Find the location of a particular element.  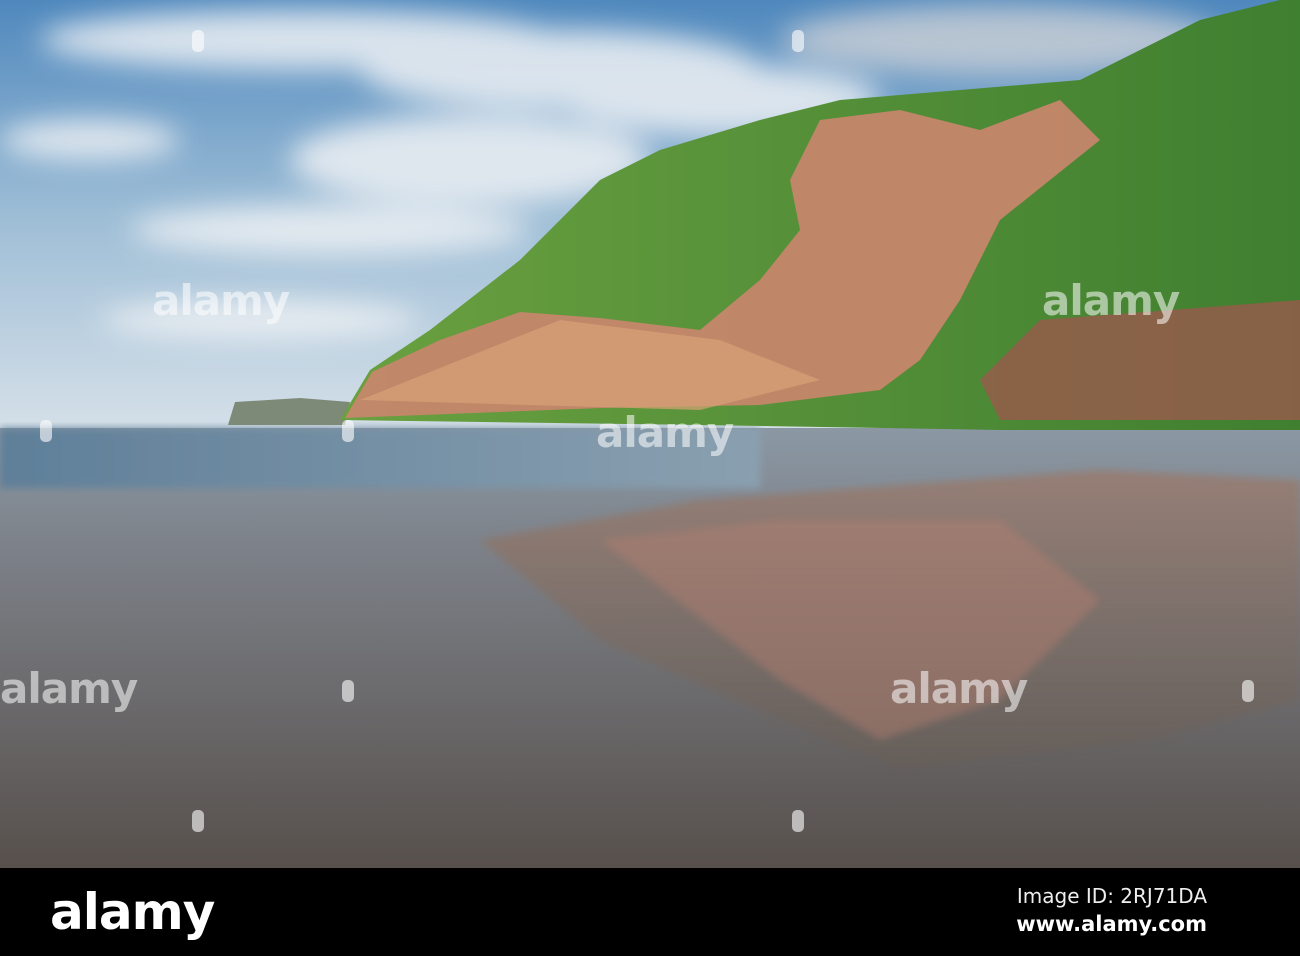

alamy-logo: alamy is located at coordinates (132, 912).